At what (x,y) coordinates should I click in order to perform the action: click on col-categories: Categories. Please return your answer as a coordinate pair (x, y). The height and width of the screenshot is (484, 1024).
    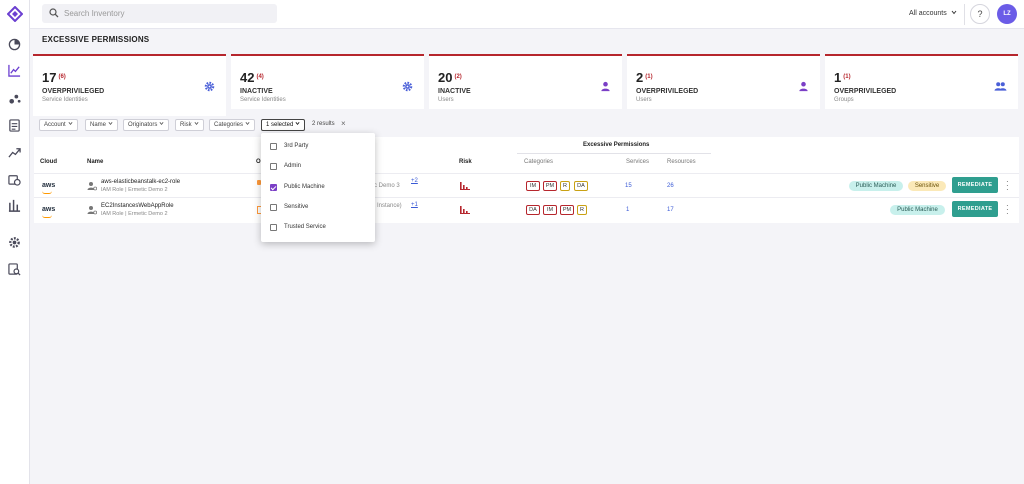
    Looking at the image, I should click on (538, 162).